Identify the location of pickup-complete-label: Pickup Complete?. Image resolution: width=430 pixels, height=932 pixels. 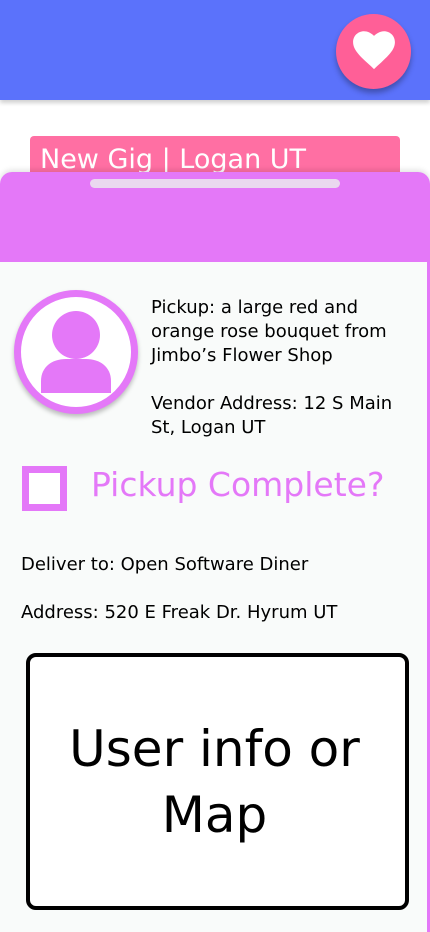
(238, 484).